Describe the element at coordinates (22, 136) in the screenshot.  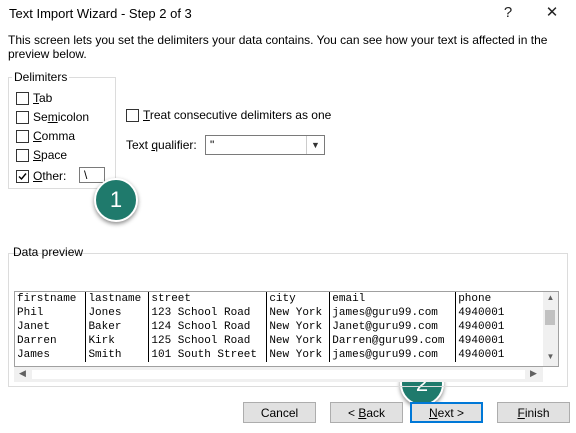
I see `comma-checkbox` at that location.